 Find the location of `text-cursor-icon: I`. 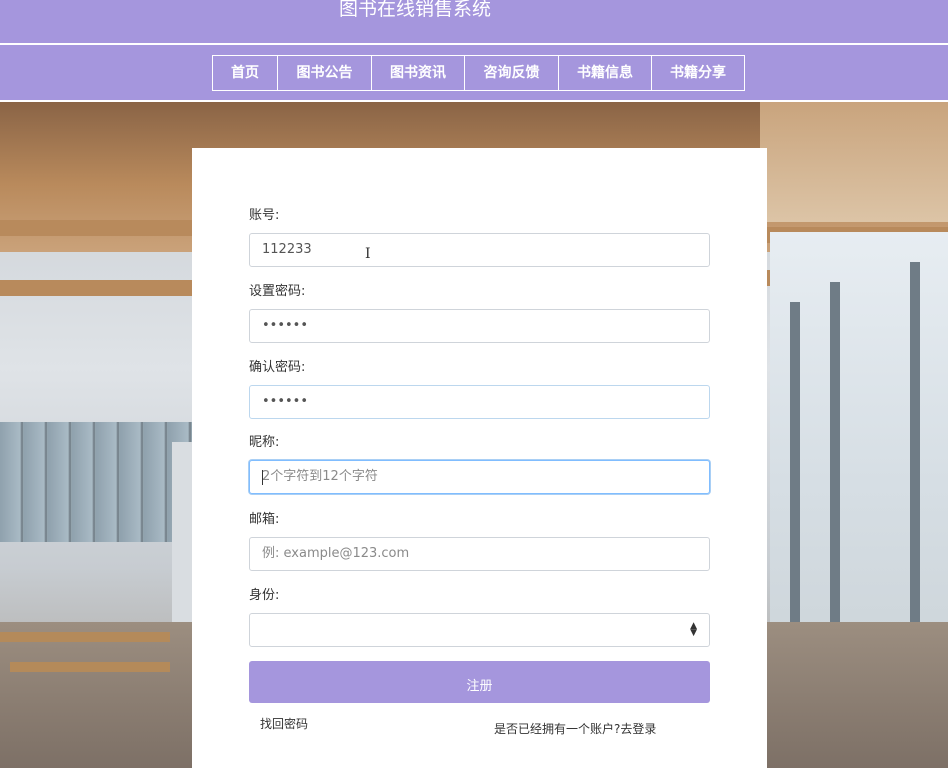

text-cursor-icon: I is located at coordinates (368, 254).